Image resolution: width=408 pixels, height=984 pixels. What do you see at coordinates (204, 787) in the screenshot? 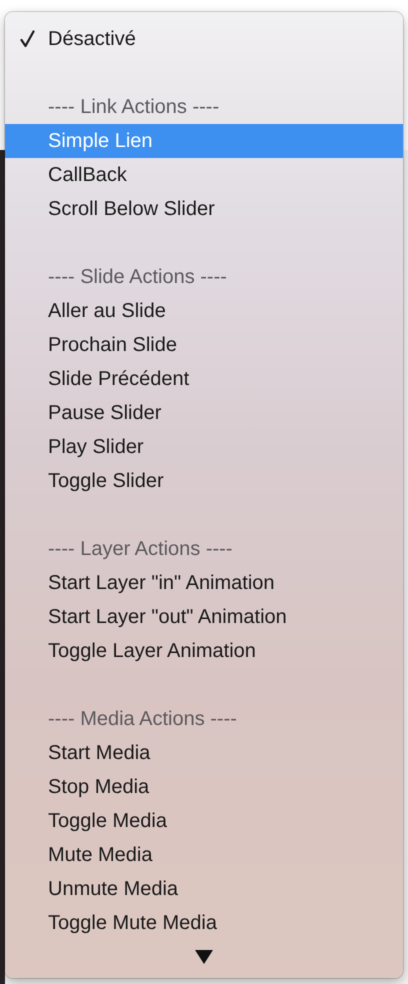
I see `menu-item: Stop Media` at bounding box center [204, 787].